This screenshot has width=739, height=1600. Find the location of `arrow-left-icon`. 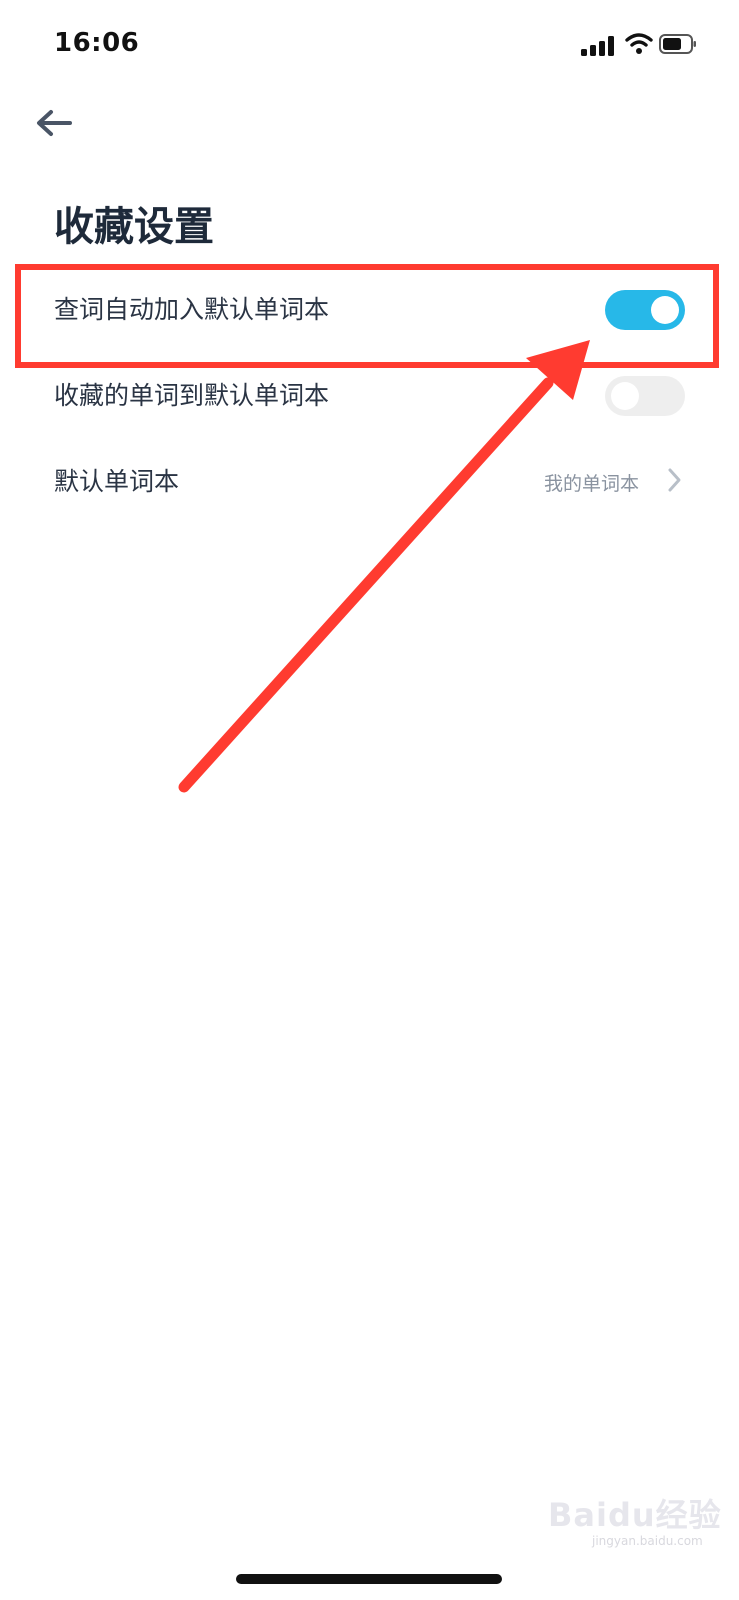

arrow-left-icon is located at coordinates (54, 123).